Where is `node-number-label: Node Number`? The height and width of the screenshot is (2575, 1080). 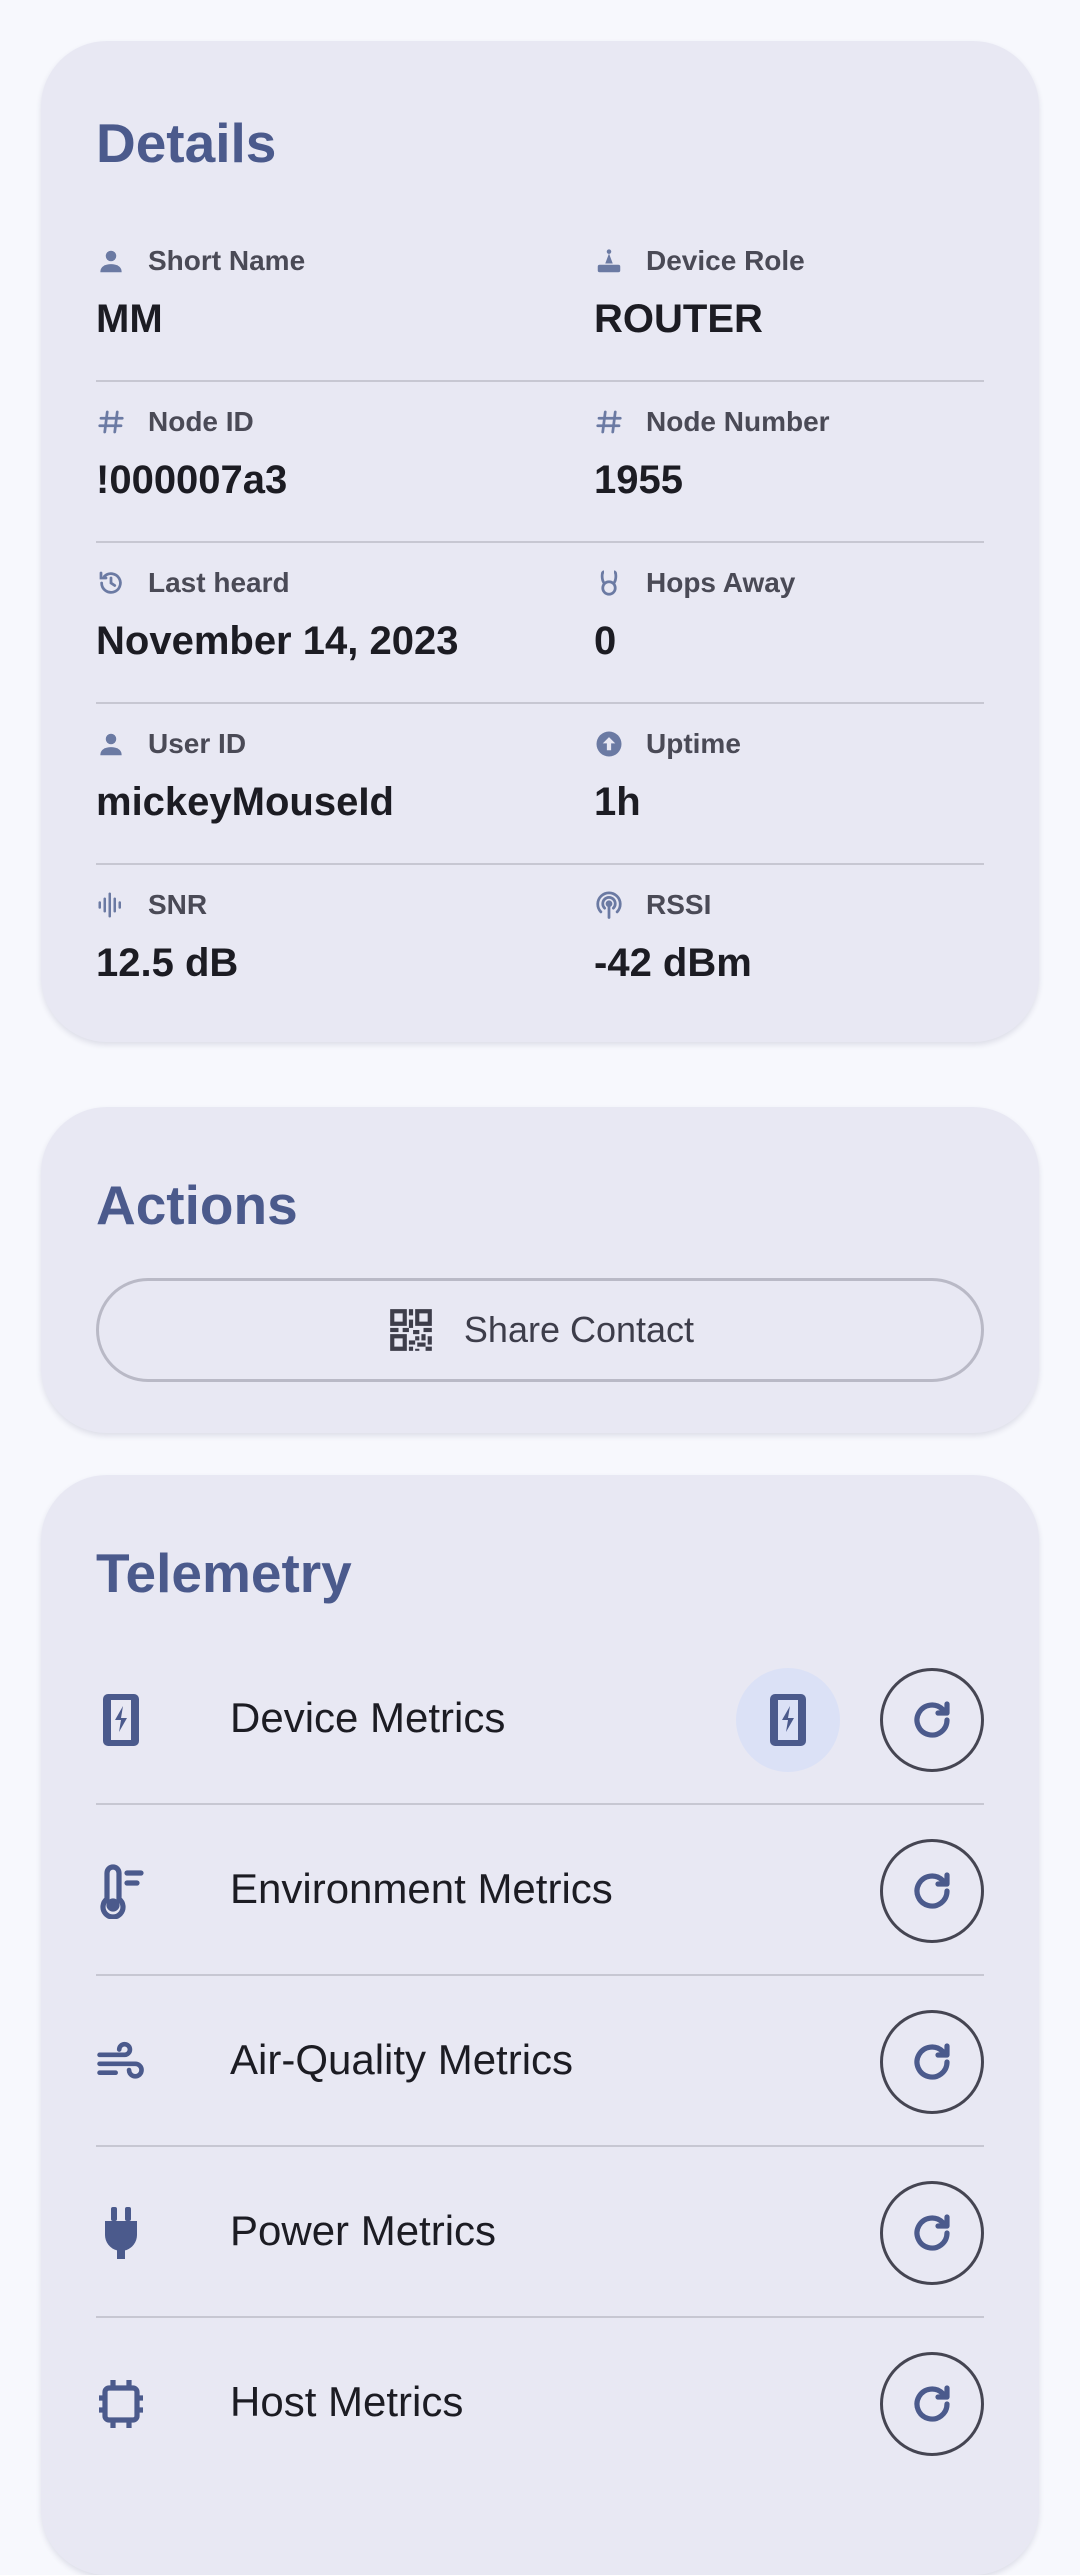
node-number-label: Node Number is located at coordinates (738, 421).